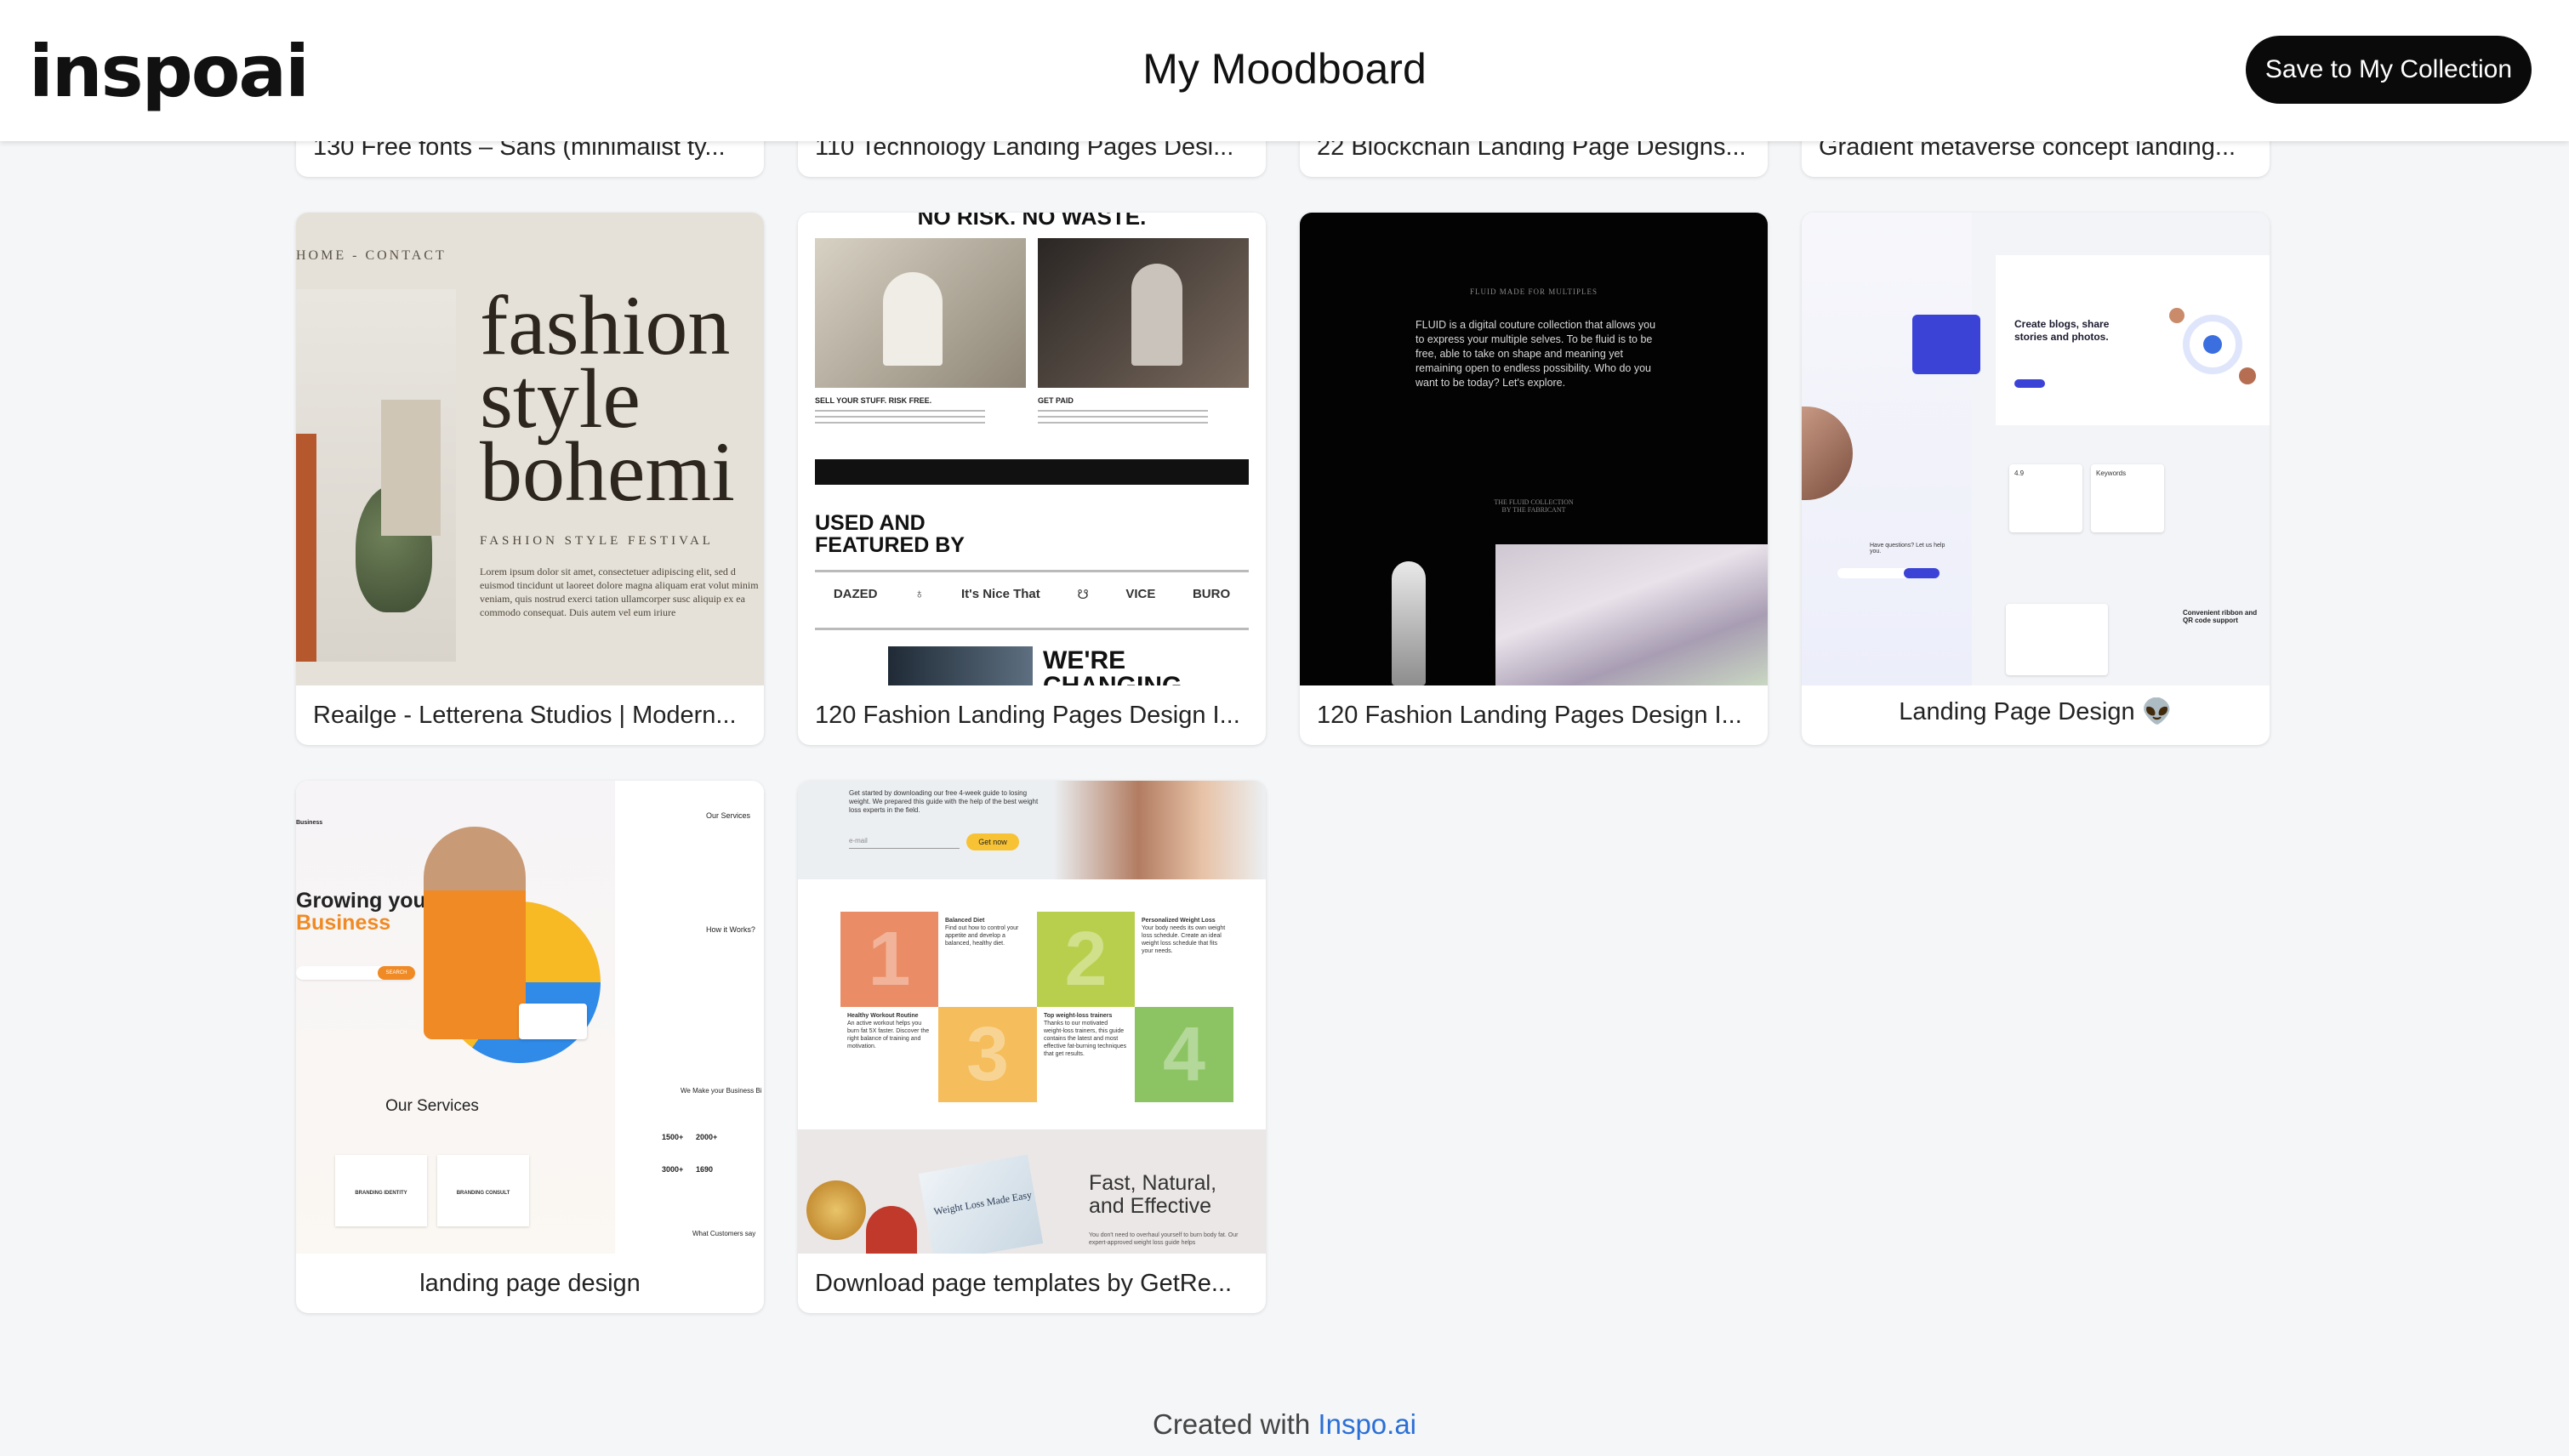  I want to click on figure-image, so click(1409, 623).